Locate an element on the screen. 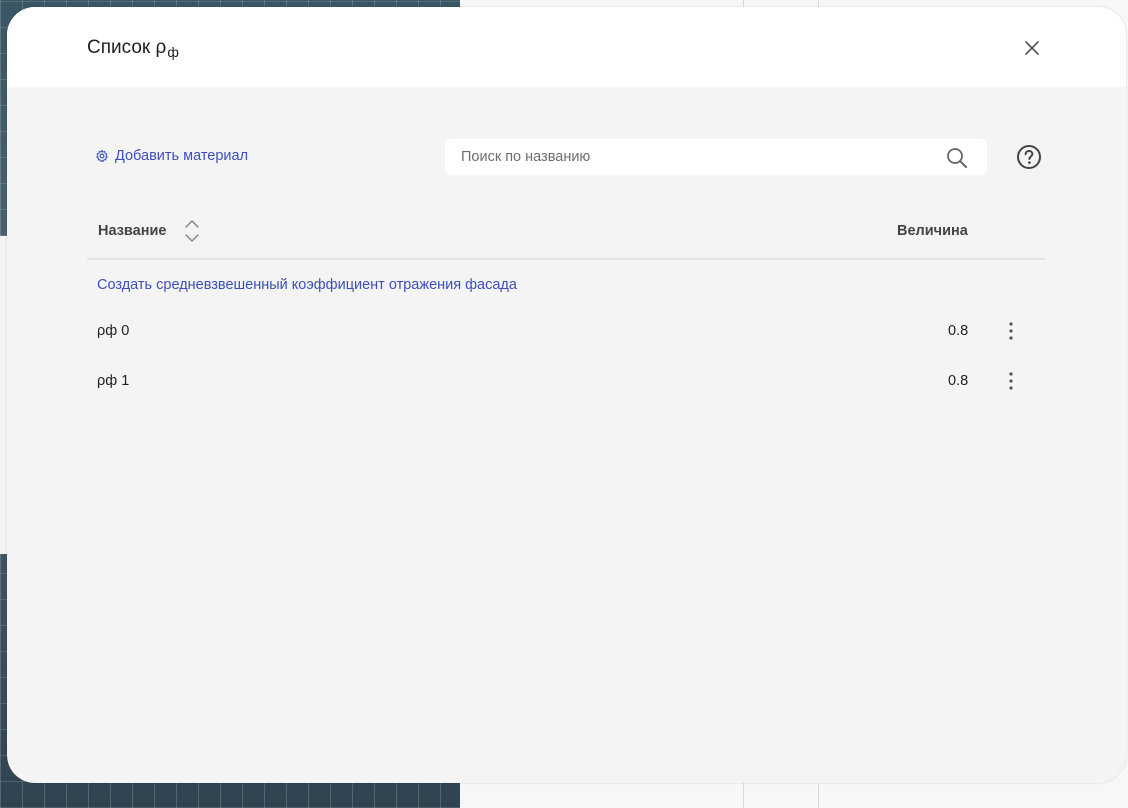  close-button is located at coordinates (1032, 48).